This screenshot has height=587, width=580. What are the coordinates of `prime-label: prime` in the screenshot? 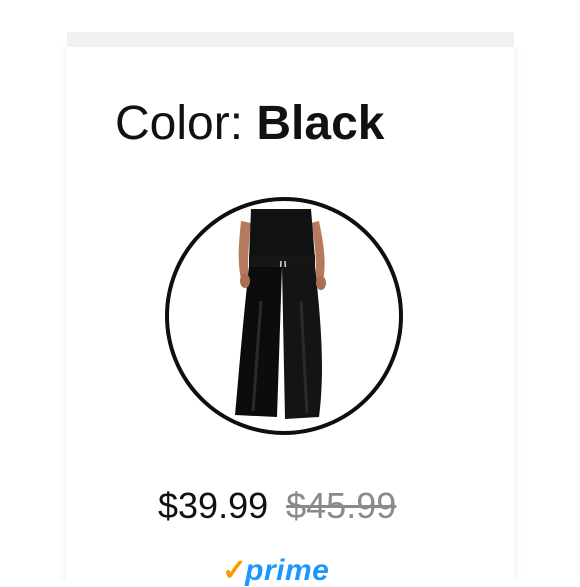 It's located at (287, 570).